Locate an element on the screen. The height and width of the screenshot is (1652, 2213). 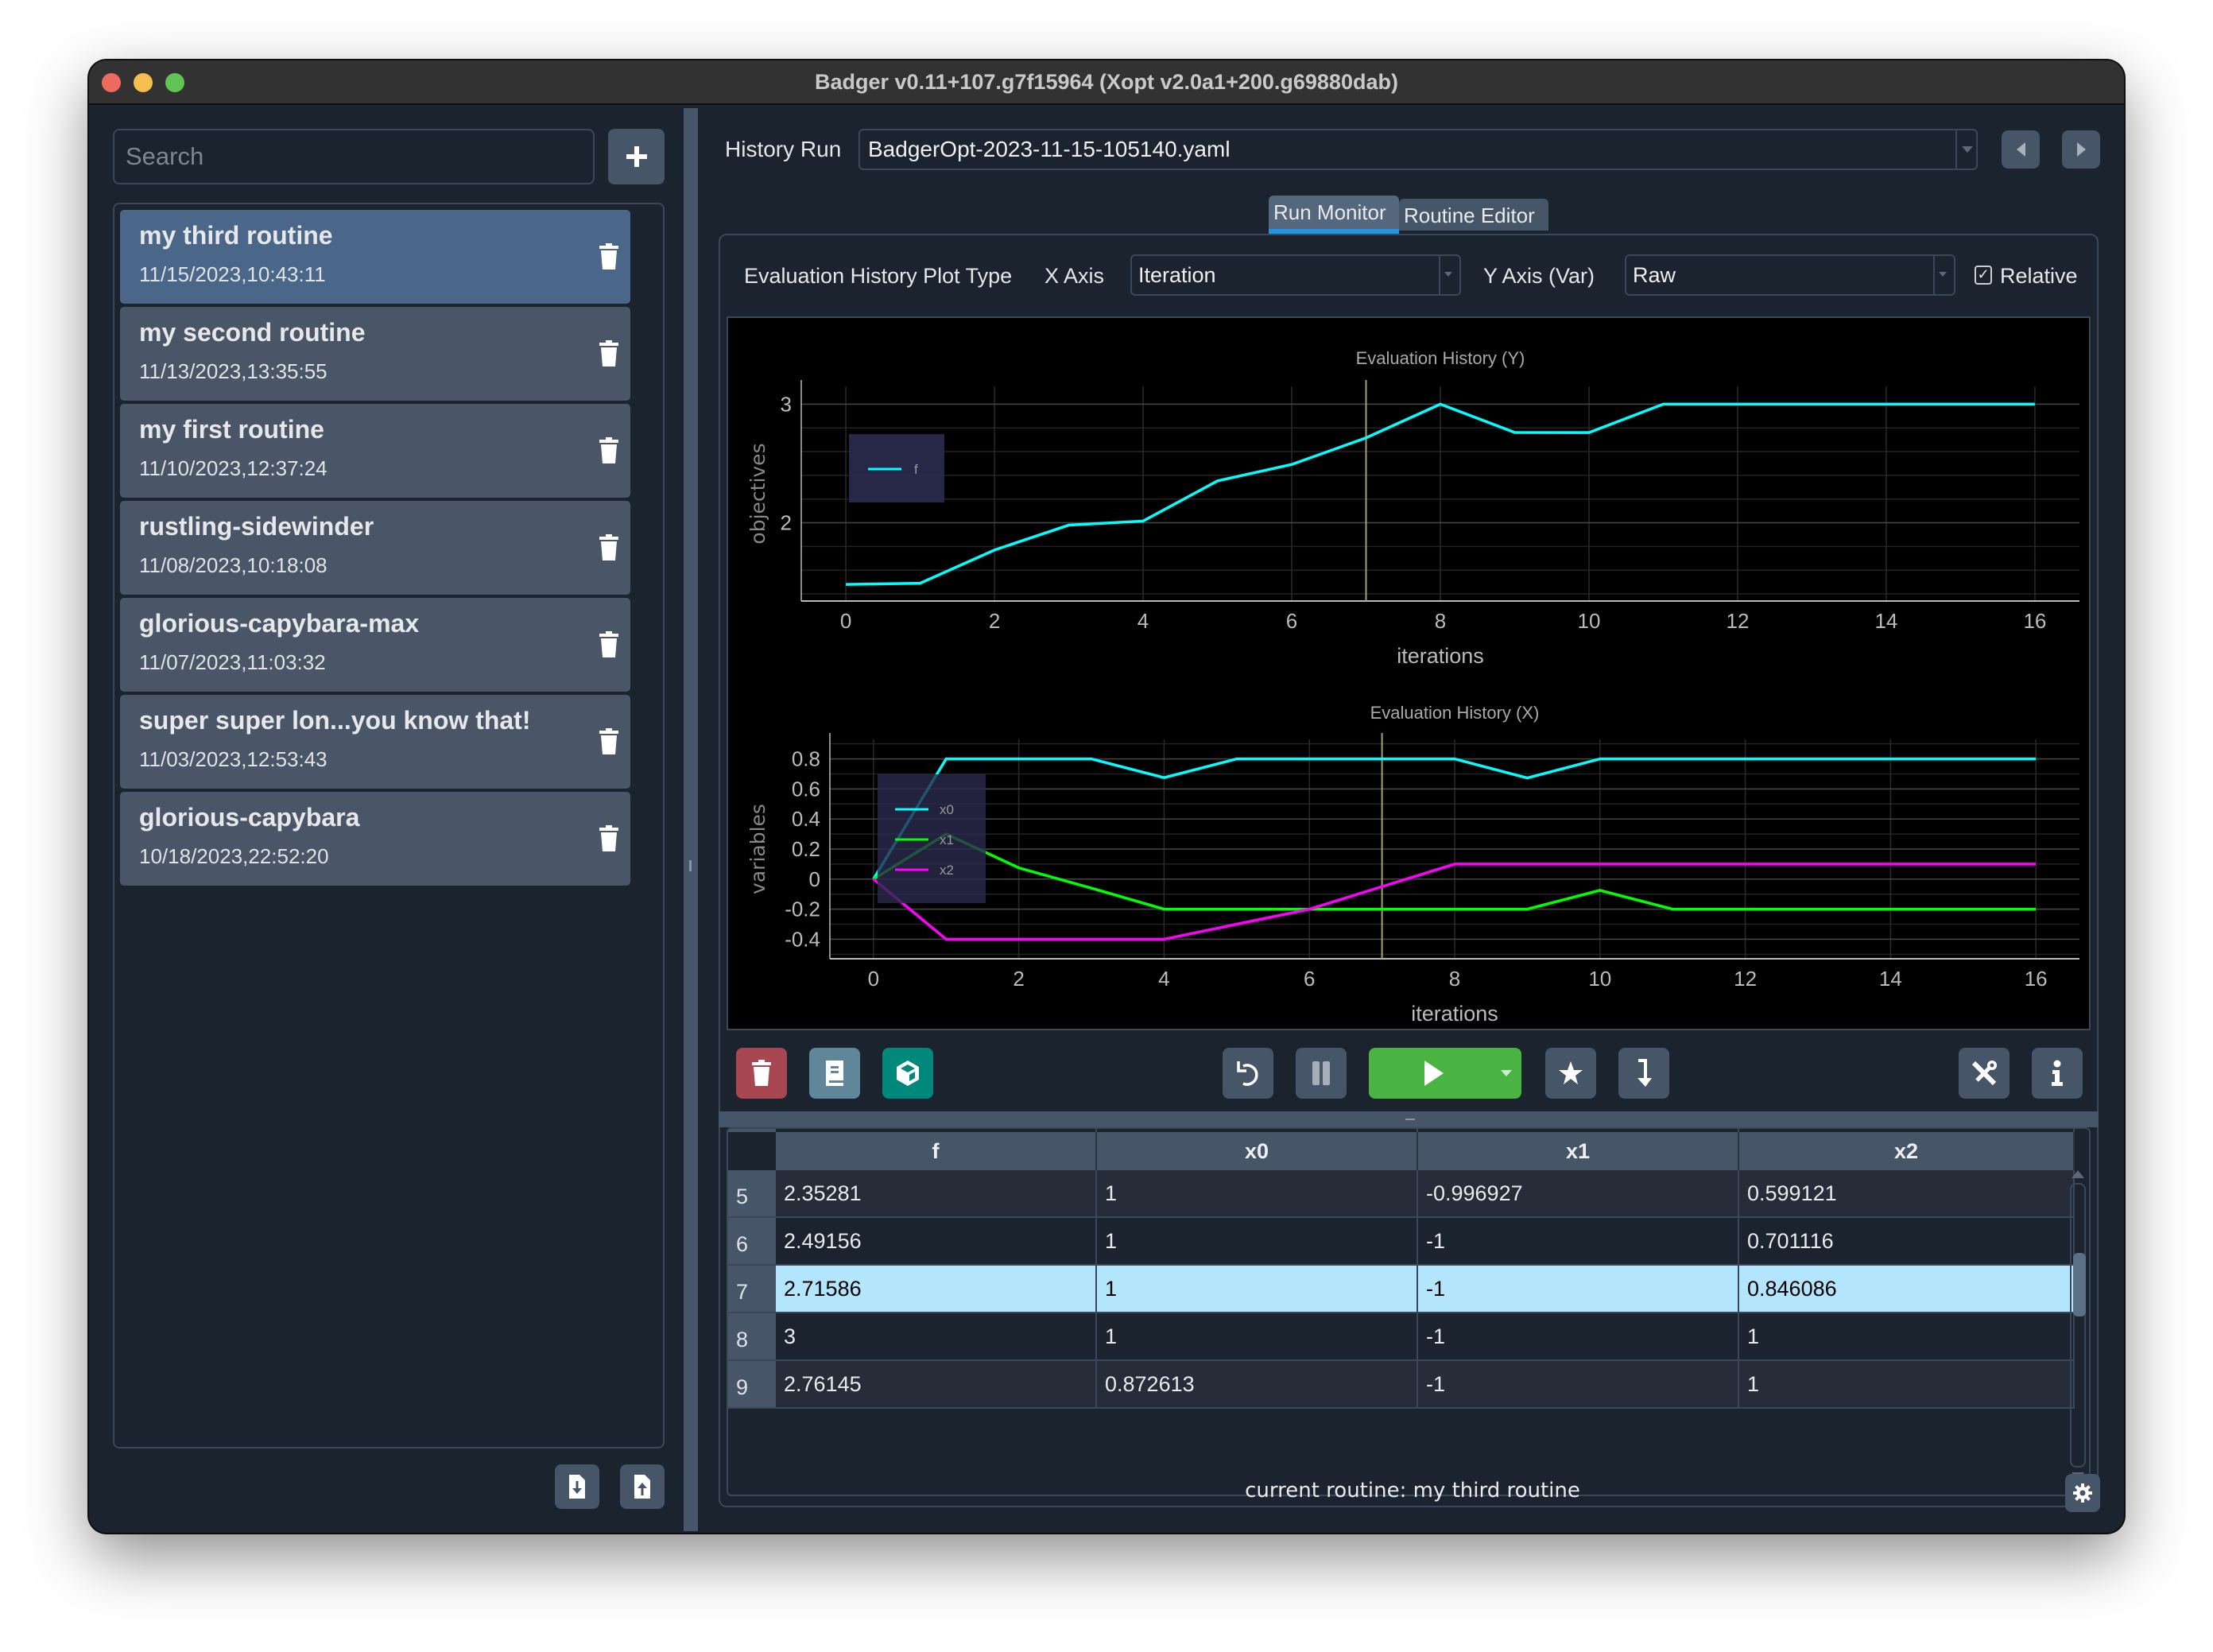
routine-item: my third routine 11/15/2023,10:43:11 is located at coordinates (375, 257).